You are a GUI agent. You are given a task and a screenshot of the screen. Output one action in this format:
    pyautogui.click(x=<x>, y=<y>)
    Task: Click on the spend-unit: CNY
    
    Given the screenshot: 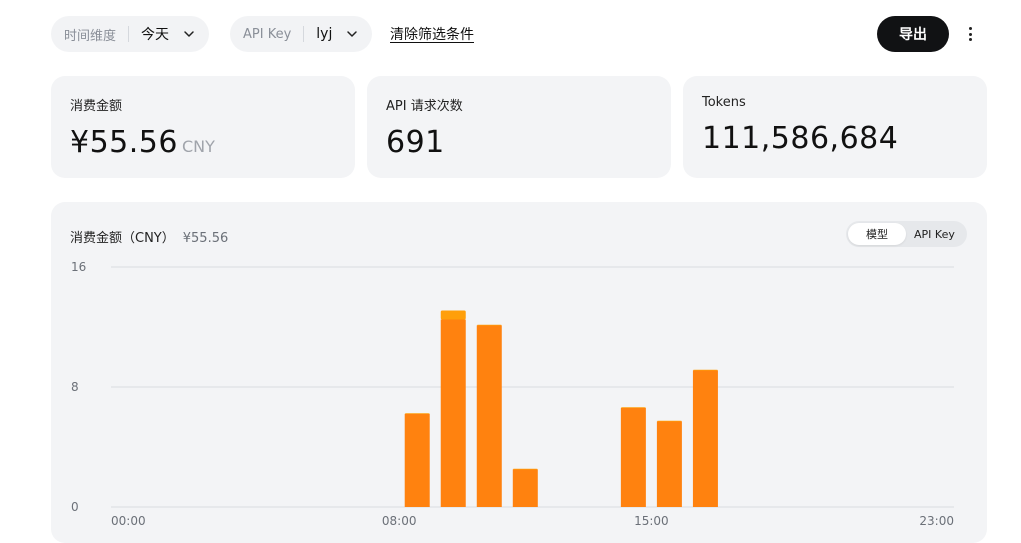 What is the action you would take?
    pyautogui.click(x=198, y=146)
    